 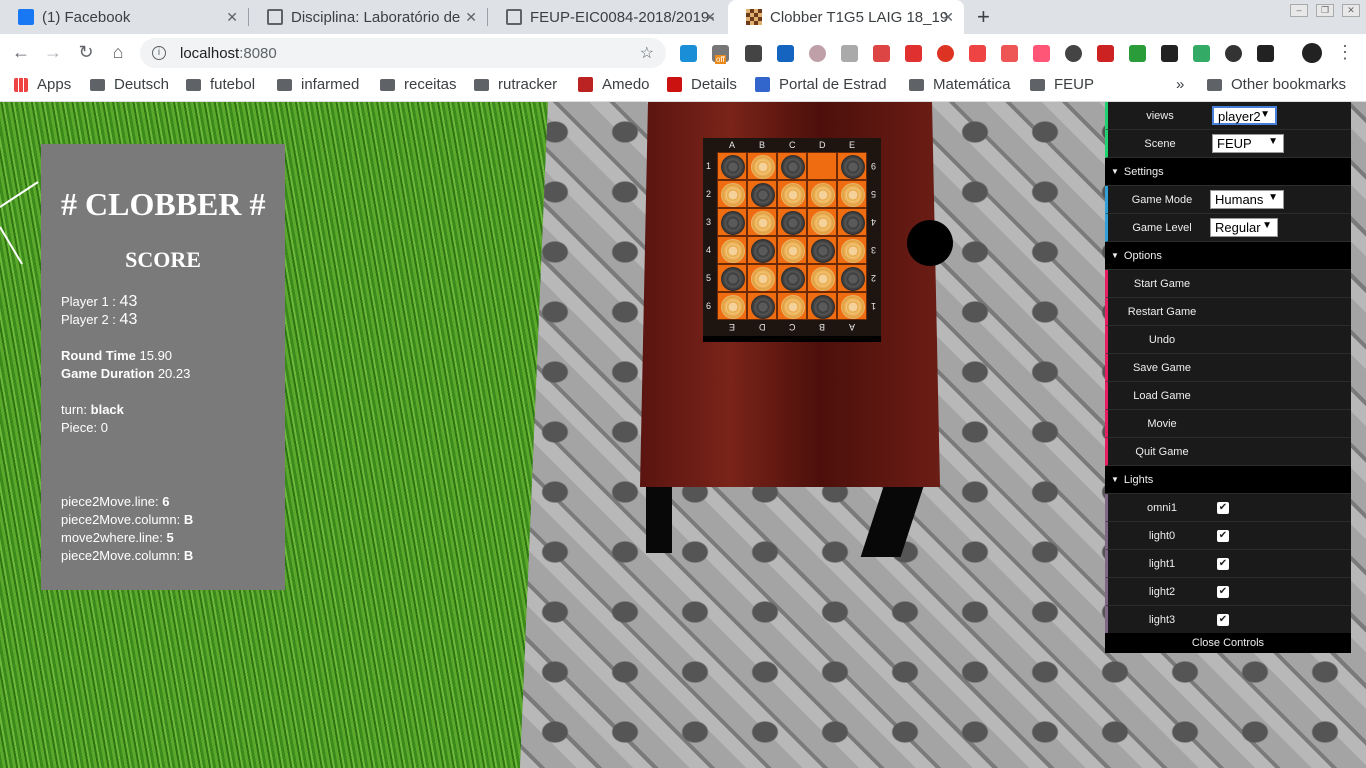 I want to click on minimize-icon: –, so click(x=1299, y=10).